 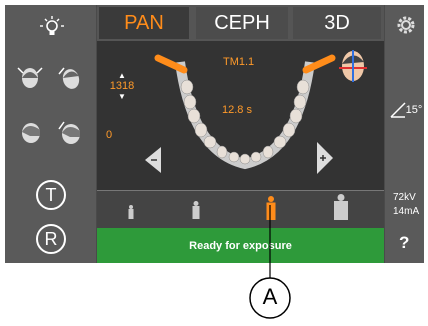 What do you see at coordinates (52, 28) in the screenshot?
I see `lamp-icon` at bounding box center [52, 28].